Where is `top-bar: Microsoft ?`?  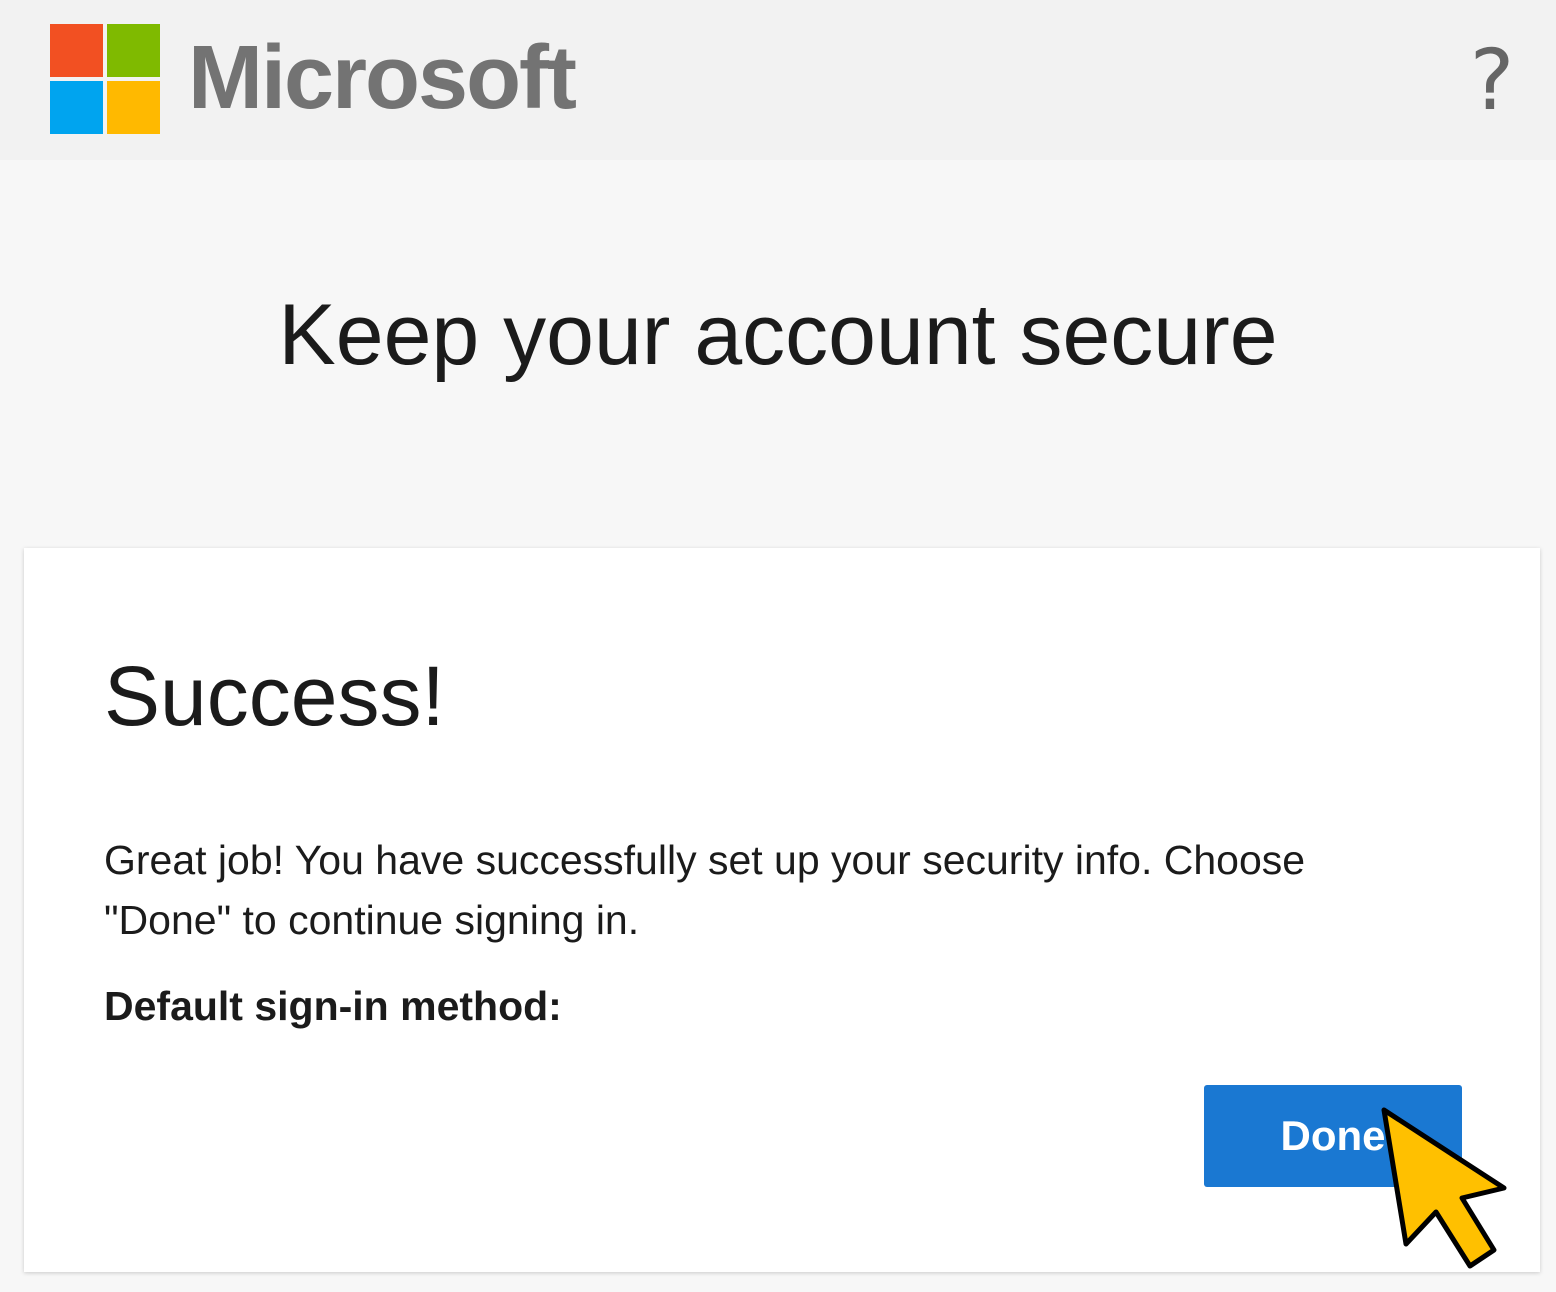
top-bar: Microsoft ? is located at coordinates (778, 80).